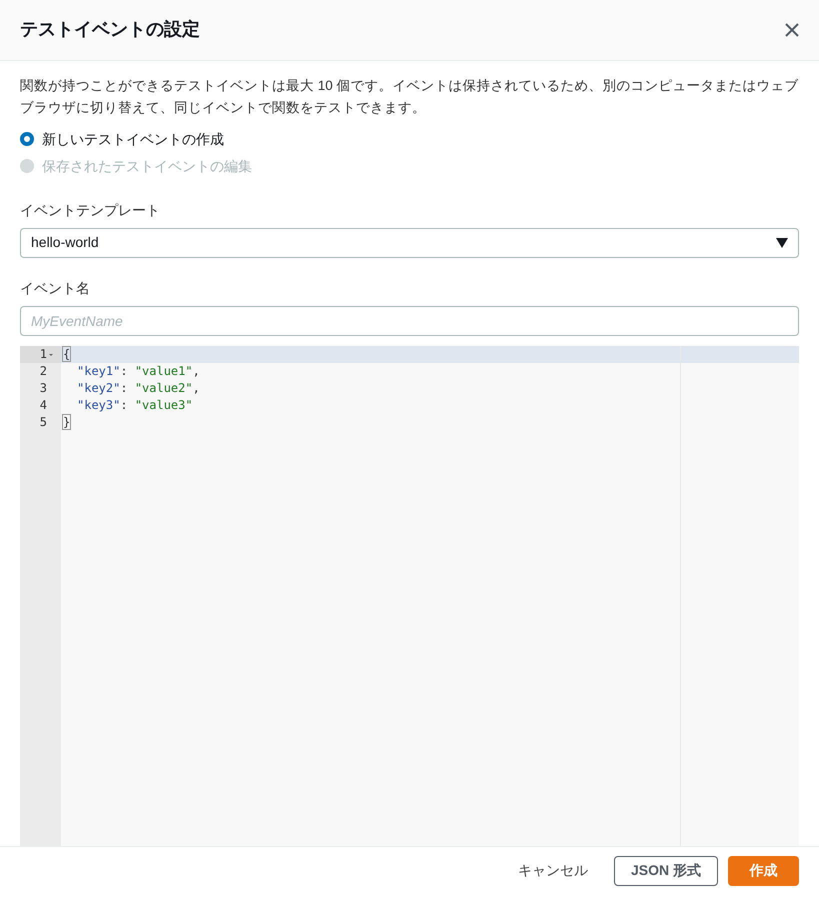  I want to click on code-line: }, so click(67, 422).